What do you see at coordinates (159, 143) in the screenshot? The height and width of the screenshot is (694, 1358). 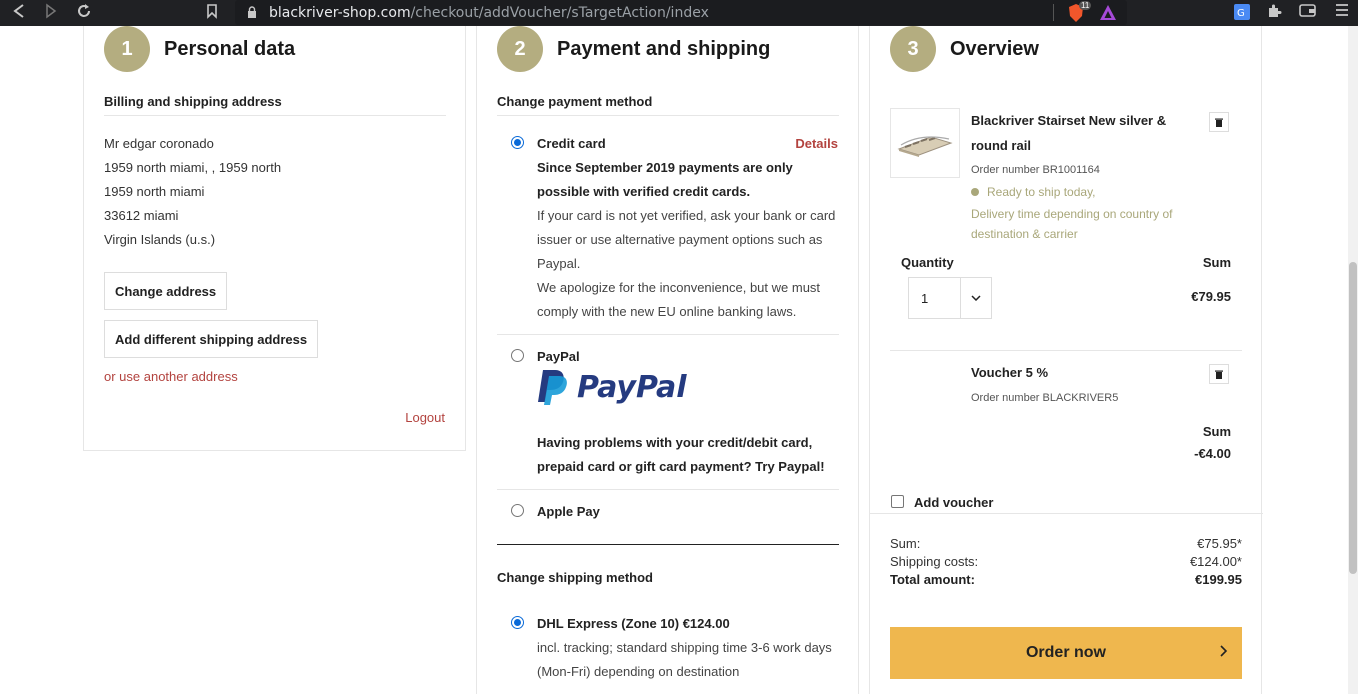 I see `address-line: Mr edgar coronado` at bounding box center [159, 143].